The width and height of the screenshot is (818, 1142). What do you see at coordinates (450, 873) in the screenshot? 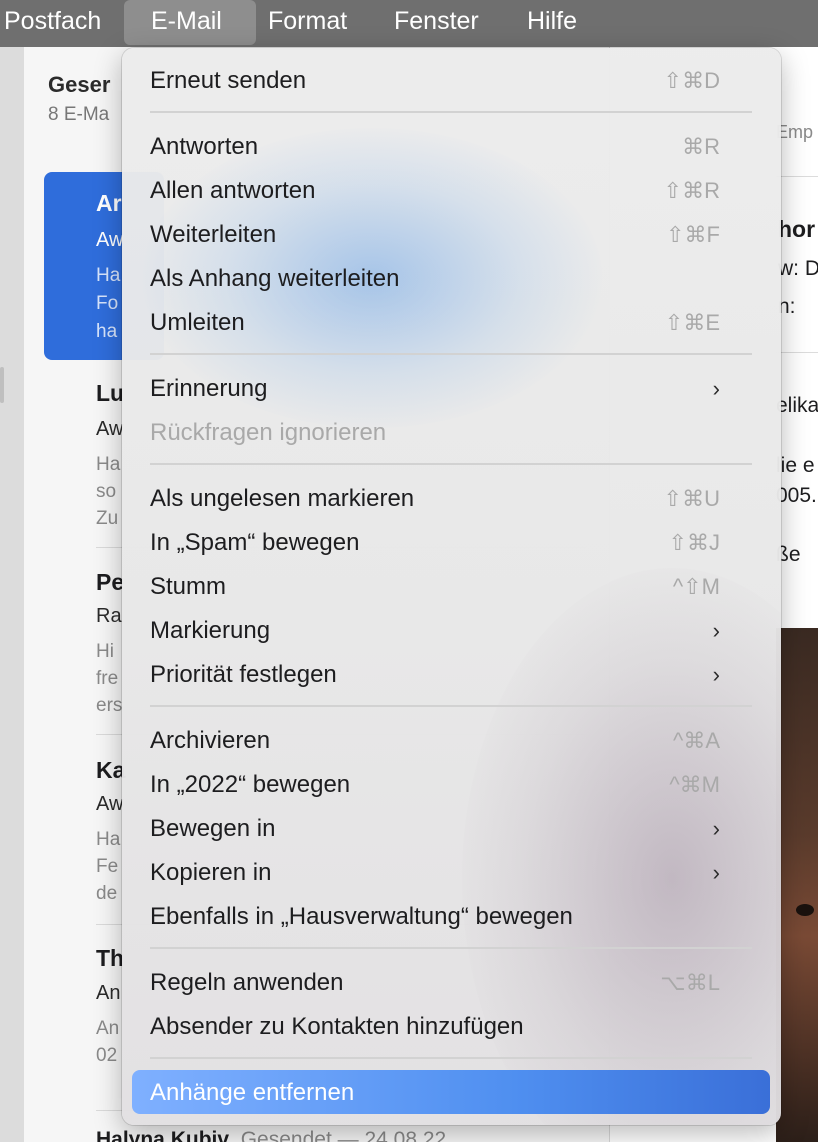
I see `menu-item-kopieren-in: Kopieren in ›` at bounding box center [450, 873].